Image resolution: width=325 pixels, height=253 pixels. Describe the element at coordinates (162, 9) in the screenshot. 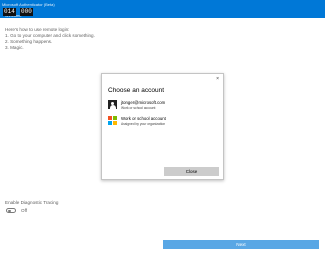

I see `title-bar: Microsoft Authenticator (Beta) Welcome` at that location.